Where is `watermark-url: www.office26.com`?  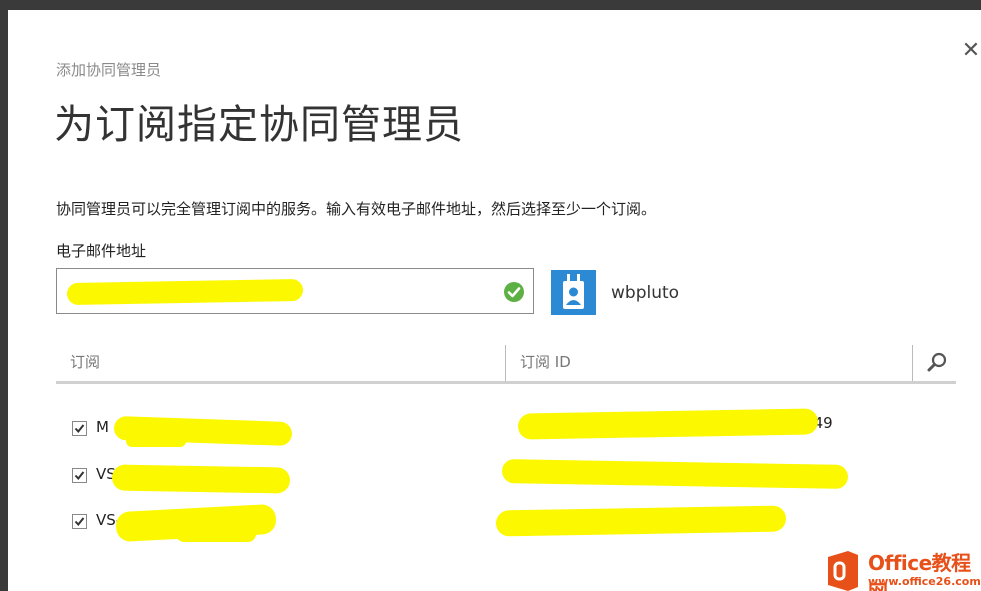 watermark-url: www.office26.com is located at coordinates (924, 581).